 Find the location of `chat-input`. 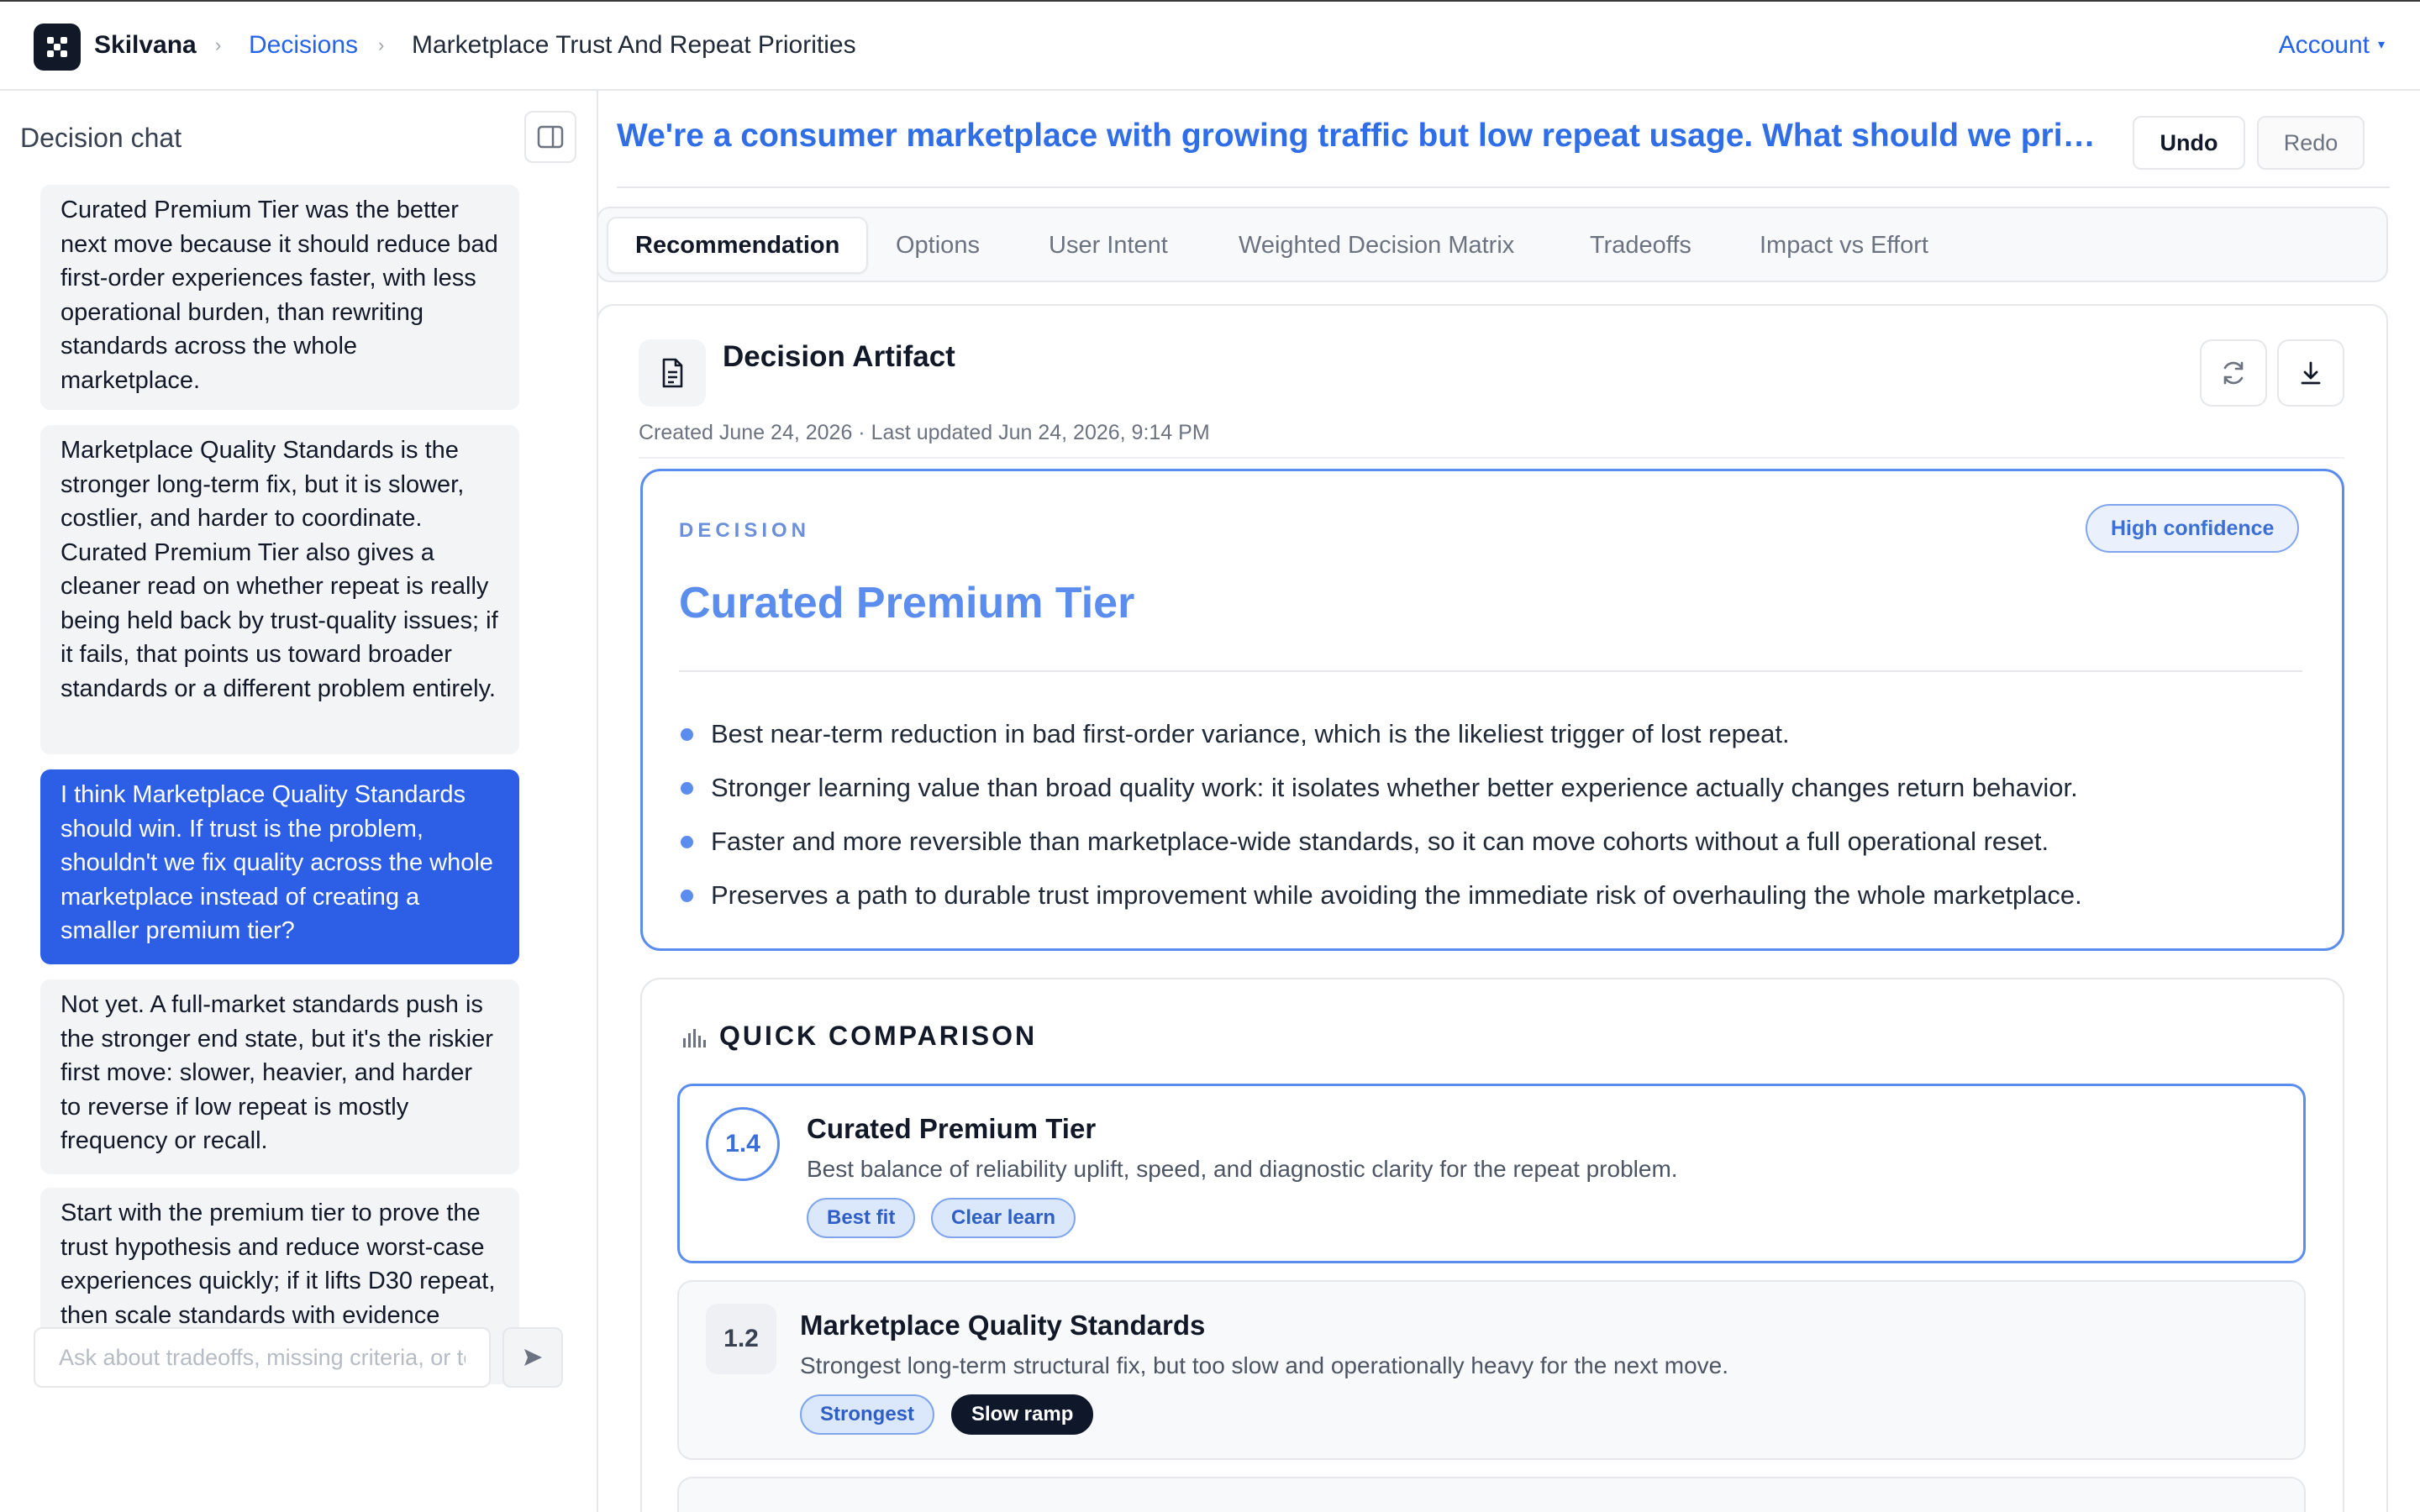

chat-input is located at coordinates (262, 1357).